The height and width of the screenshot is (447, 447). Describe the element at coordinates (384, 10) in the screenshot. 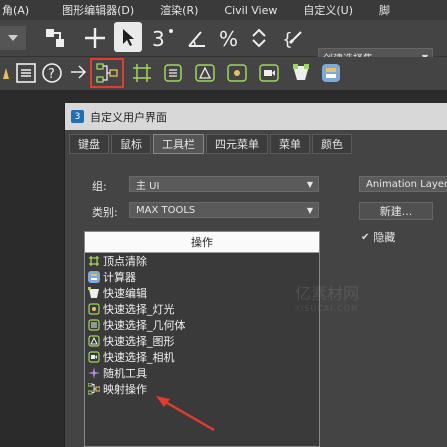

I see `menu-script: 脚` at that location.